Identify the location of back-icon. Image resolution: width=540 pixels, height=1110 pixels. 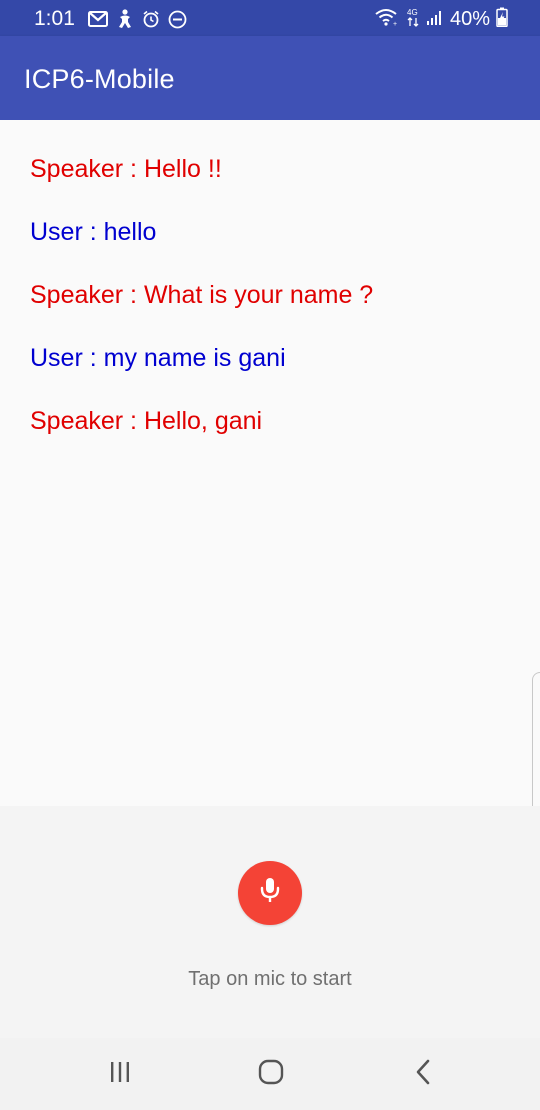
(423, 1074).